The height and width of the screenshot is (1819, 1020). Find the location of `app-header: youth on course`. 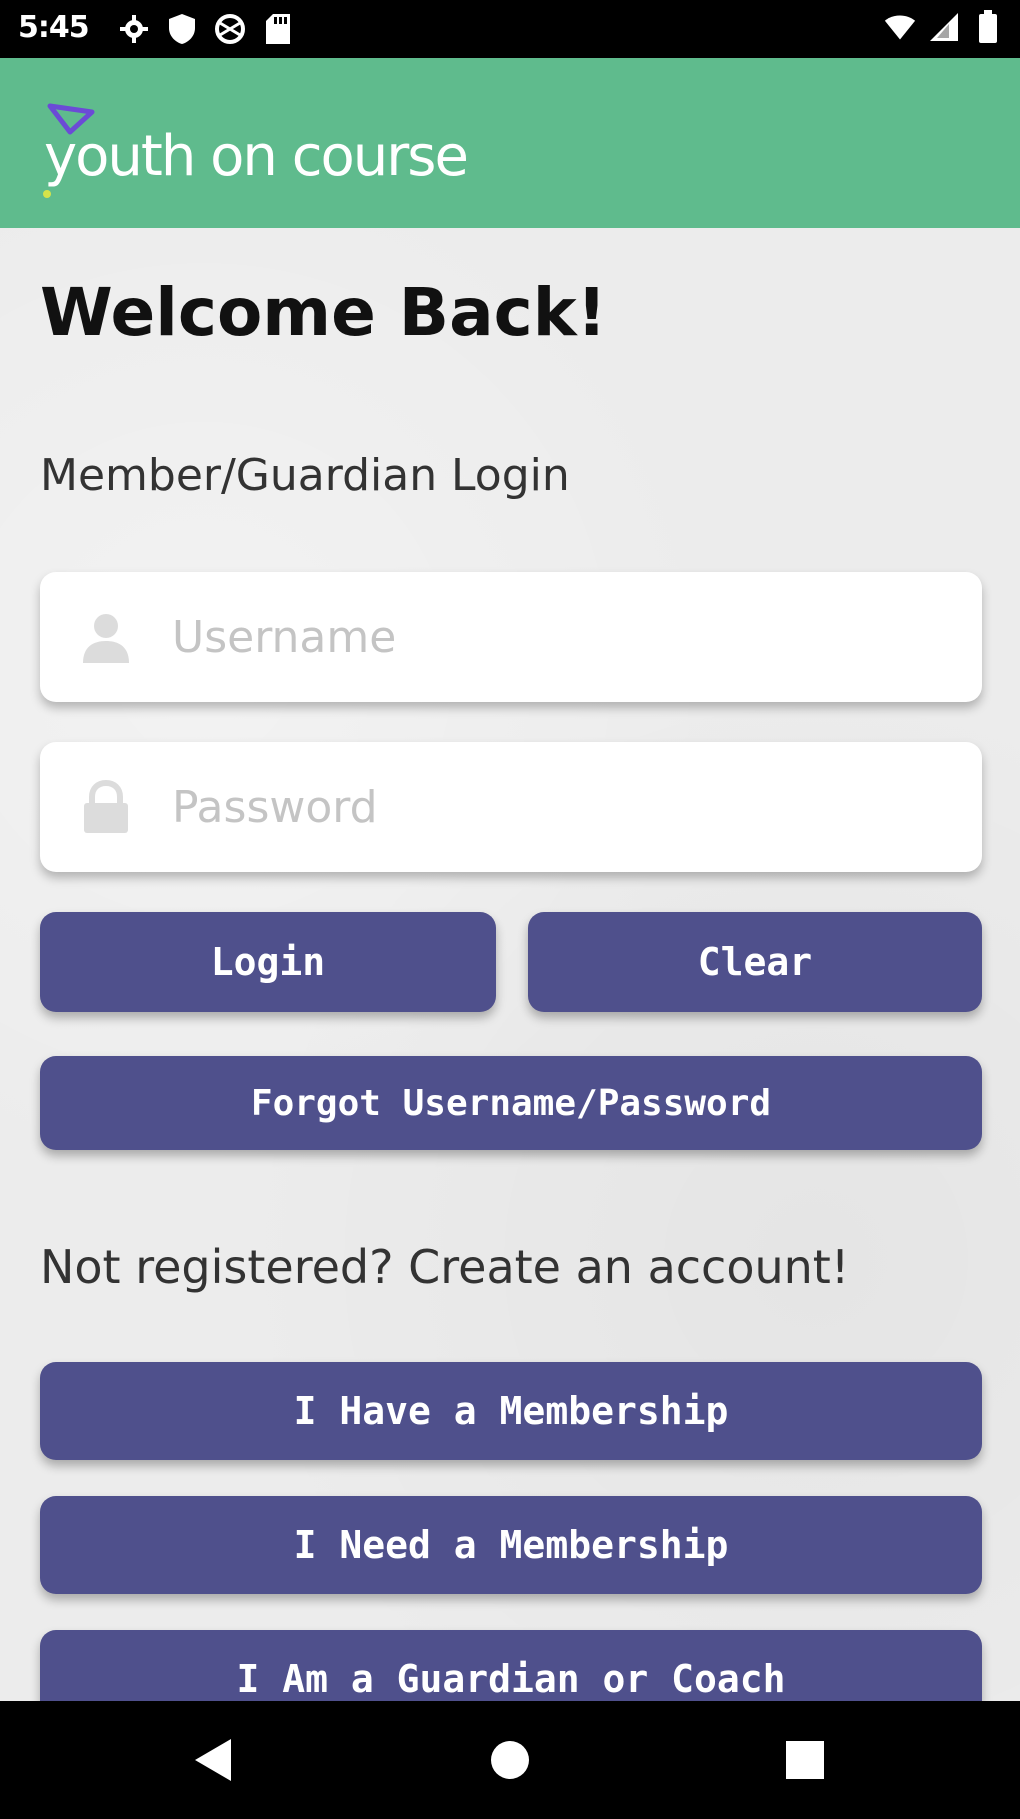

app-header: youth on course is located at coordinates (510, 143).